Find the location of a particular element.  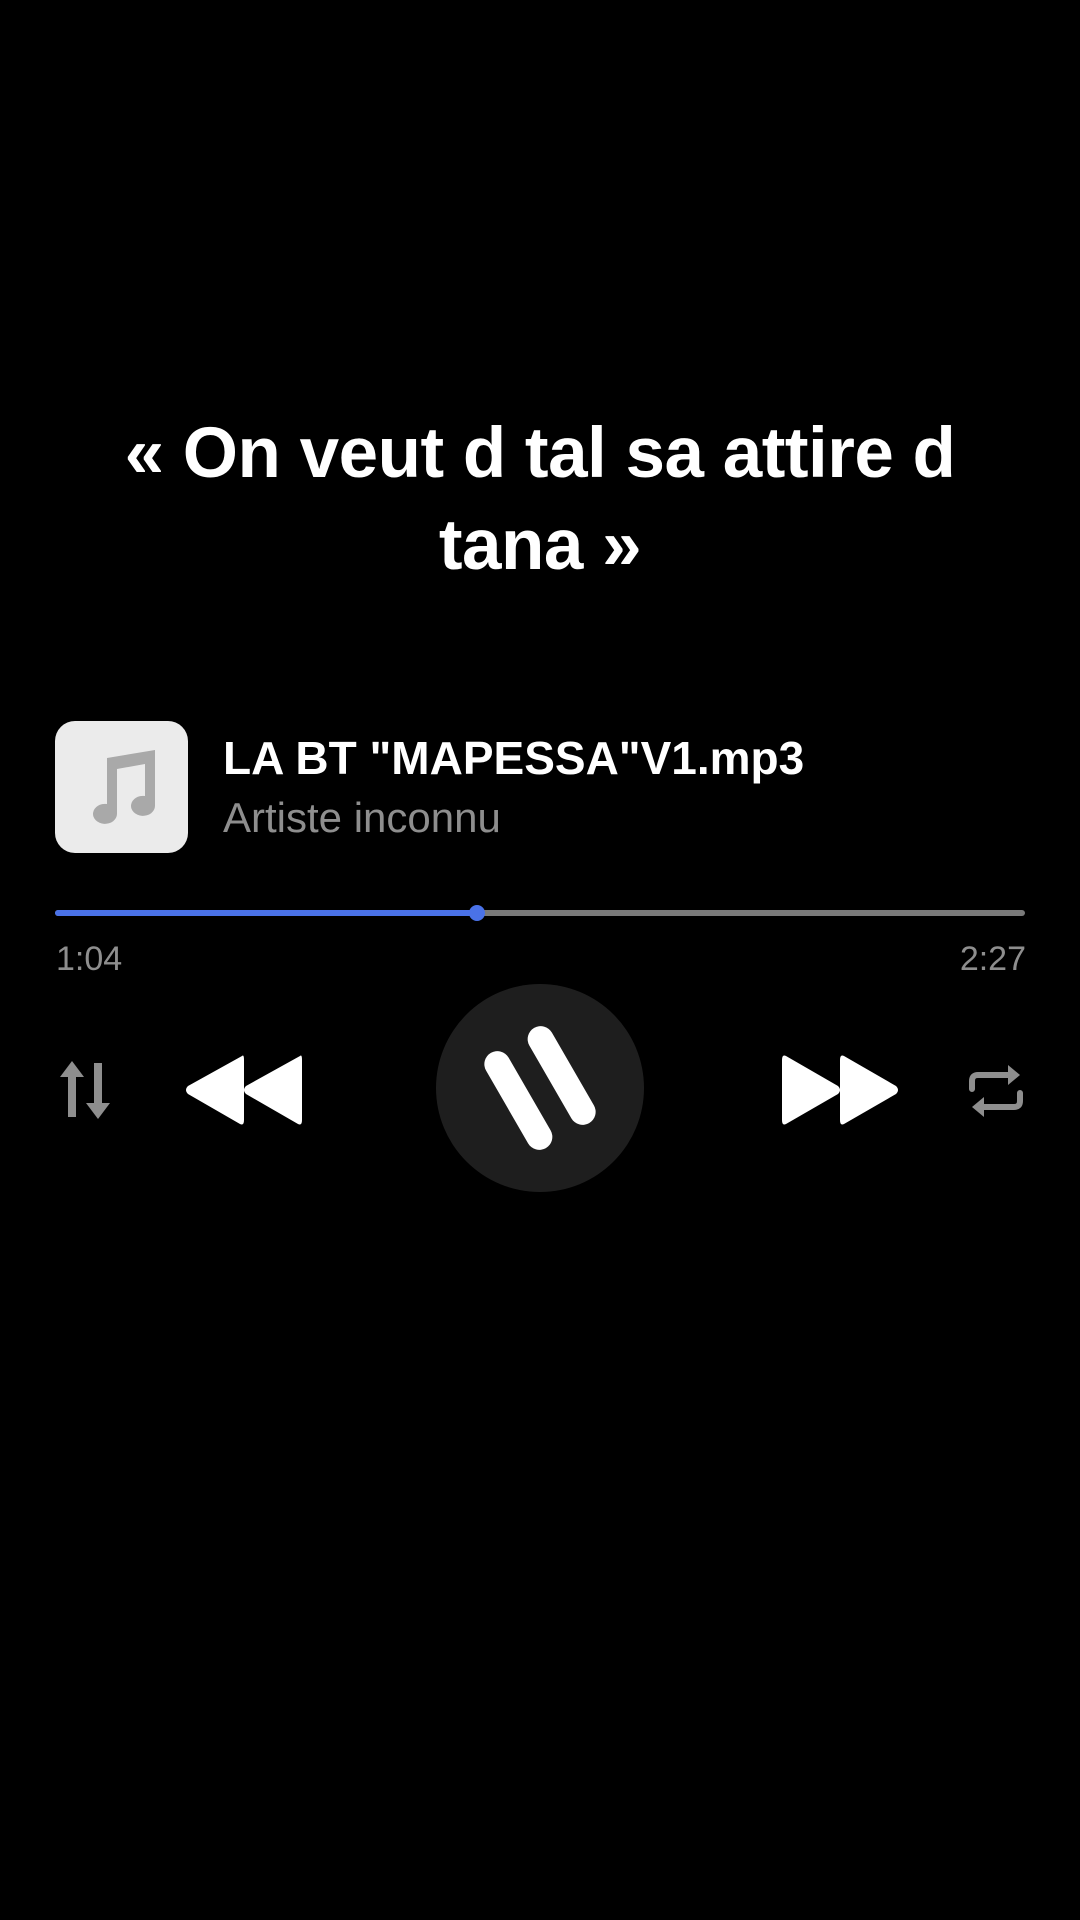

current-time: 1:04 is located at coordinates (89, 959).